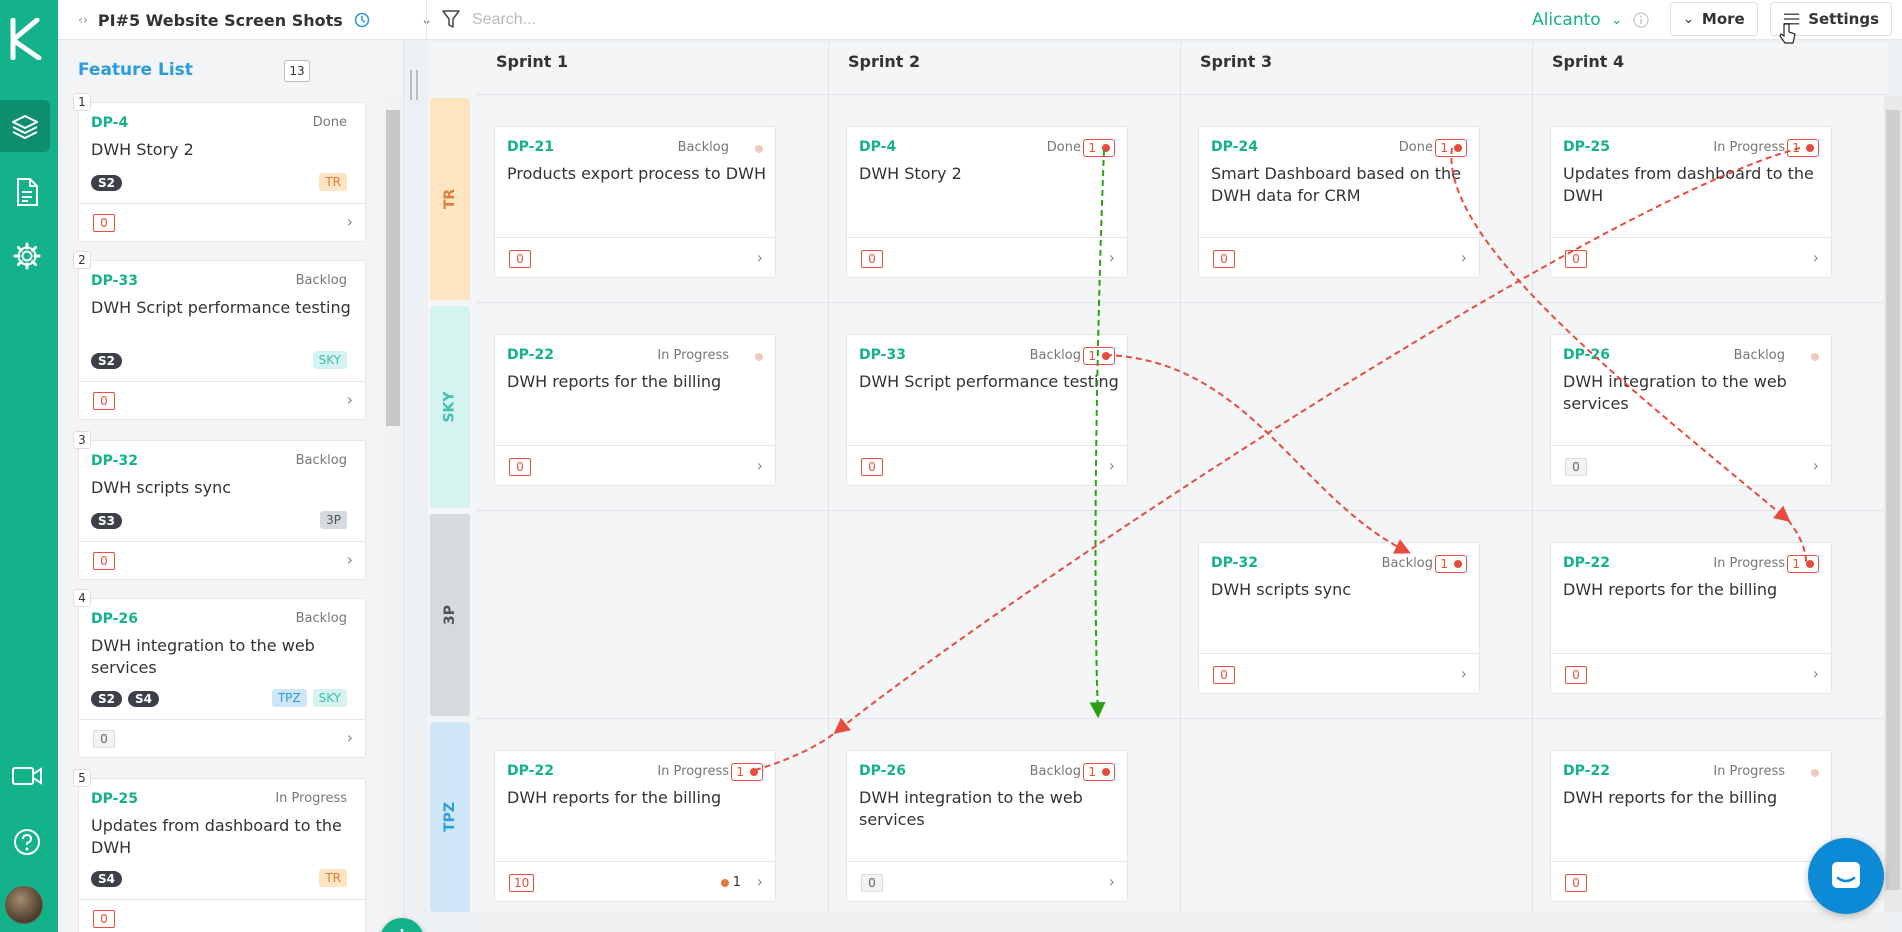 The width and height of the screenshot is (1902, 932). Describe the element at coordinates (1714, 19) in the screenshot. I see `more-button: ⌄ More` at that location.